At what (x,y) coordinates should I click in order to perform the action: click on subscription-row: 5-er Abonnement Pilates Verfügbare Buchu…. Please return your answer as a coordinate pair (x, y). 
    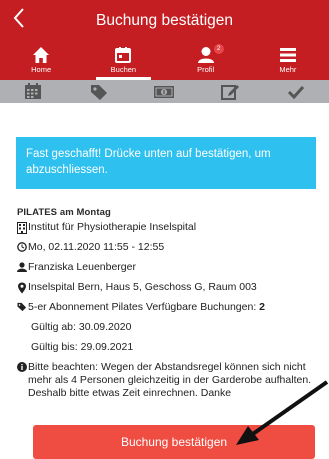
    Looking at the image, I should click on (167, 311).